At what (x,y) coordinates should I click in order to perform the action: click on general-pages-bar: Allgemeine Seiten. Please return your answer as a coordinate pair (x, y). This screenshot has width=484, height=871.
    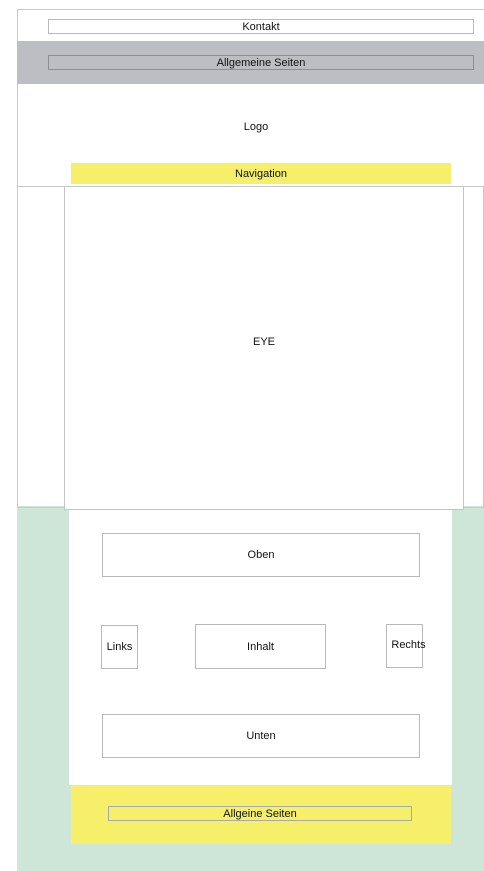
    Looking at the image, I should click on (261, 62).